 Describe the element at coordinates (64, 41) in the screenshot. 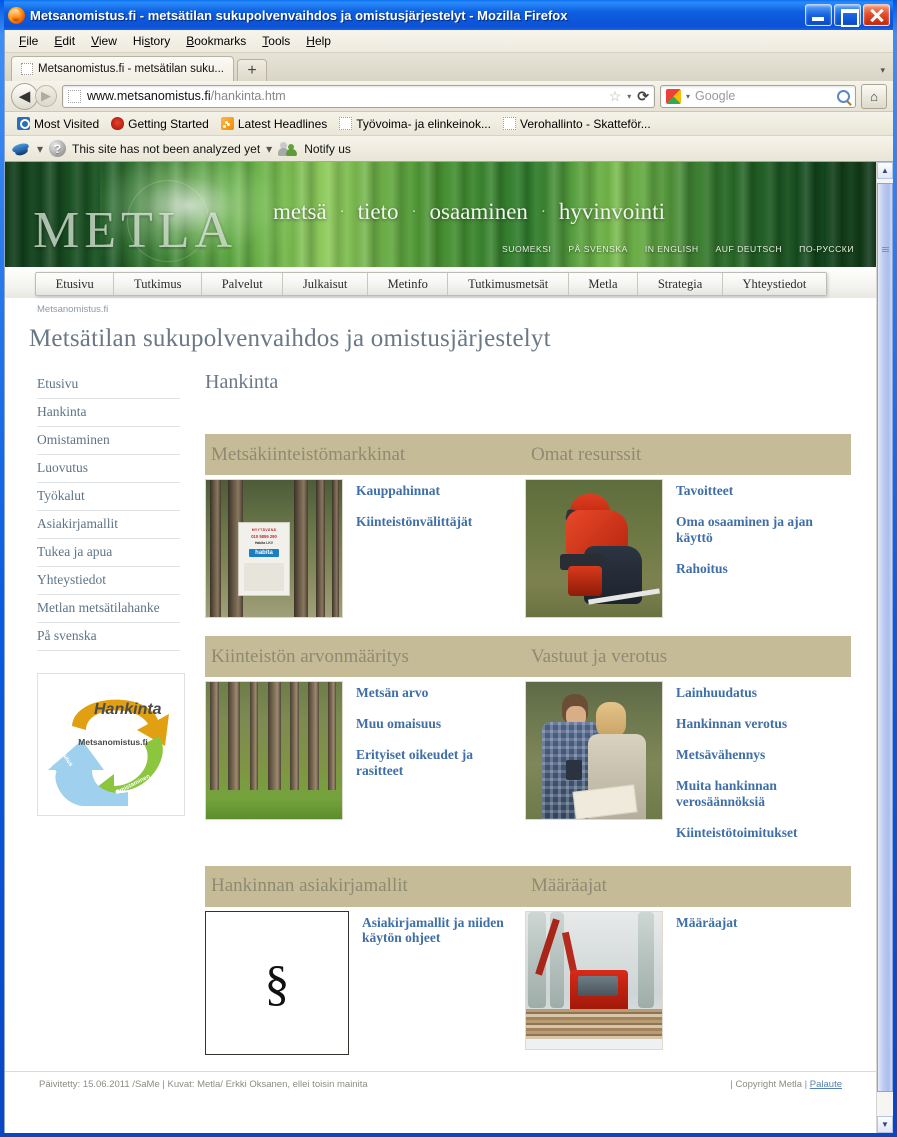

I see `menu-edit: Edit` at that location.